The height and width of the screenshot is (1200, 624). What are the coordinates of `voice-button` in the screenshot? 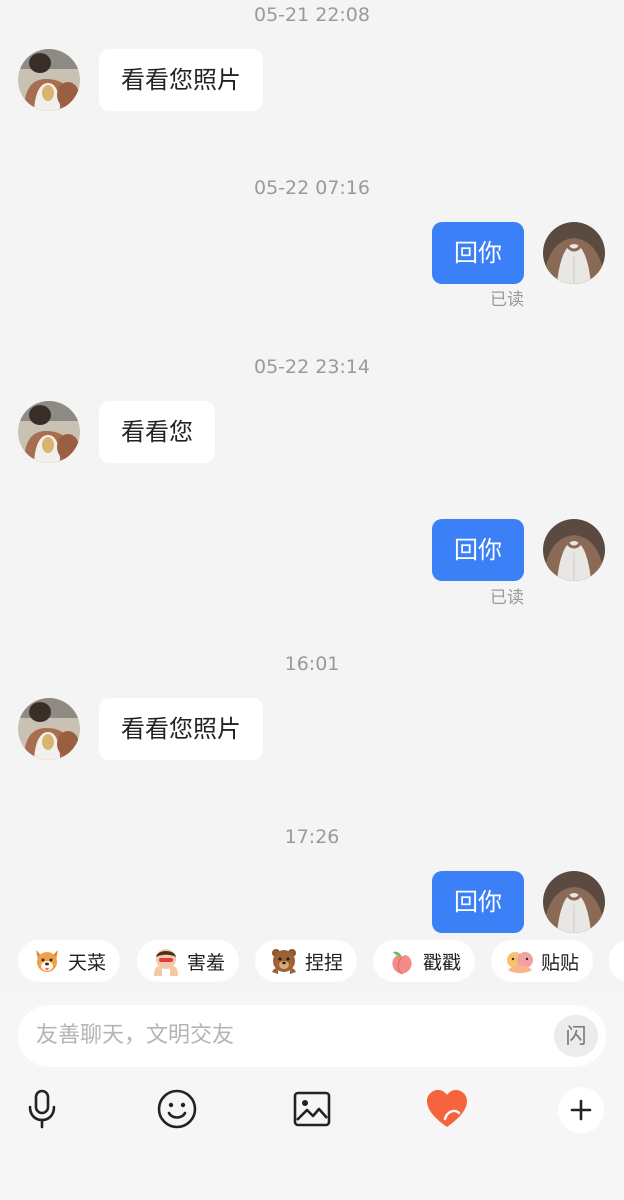 It's located at (42, 1109).